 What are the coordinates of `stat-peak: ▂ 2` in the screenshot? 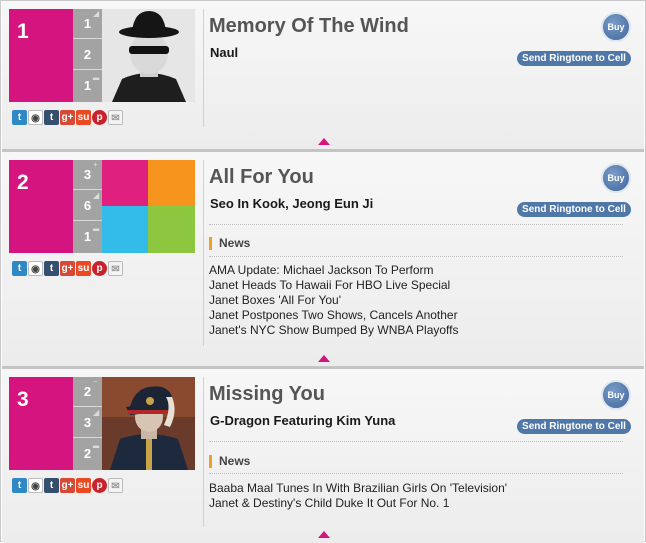 It's located at (91, 450).